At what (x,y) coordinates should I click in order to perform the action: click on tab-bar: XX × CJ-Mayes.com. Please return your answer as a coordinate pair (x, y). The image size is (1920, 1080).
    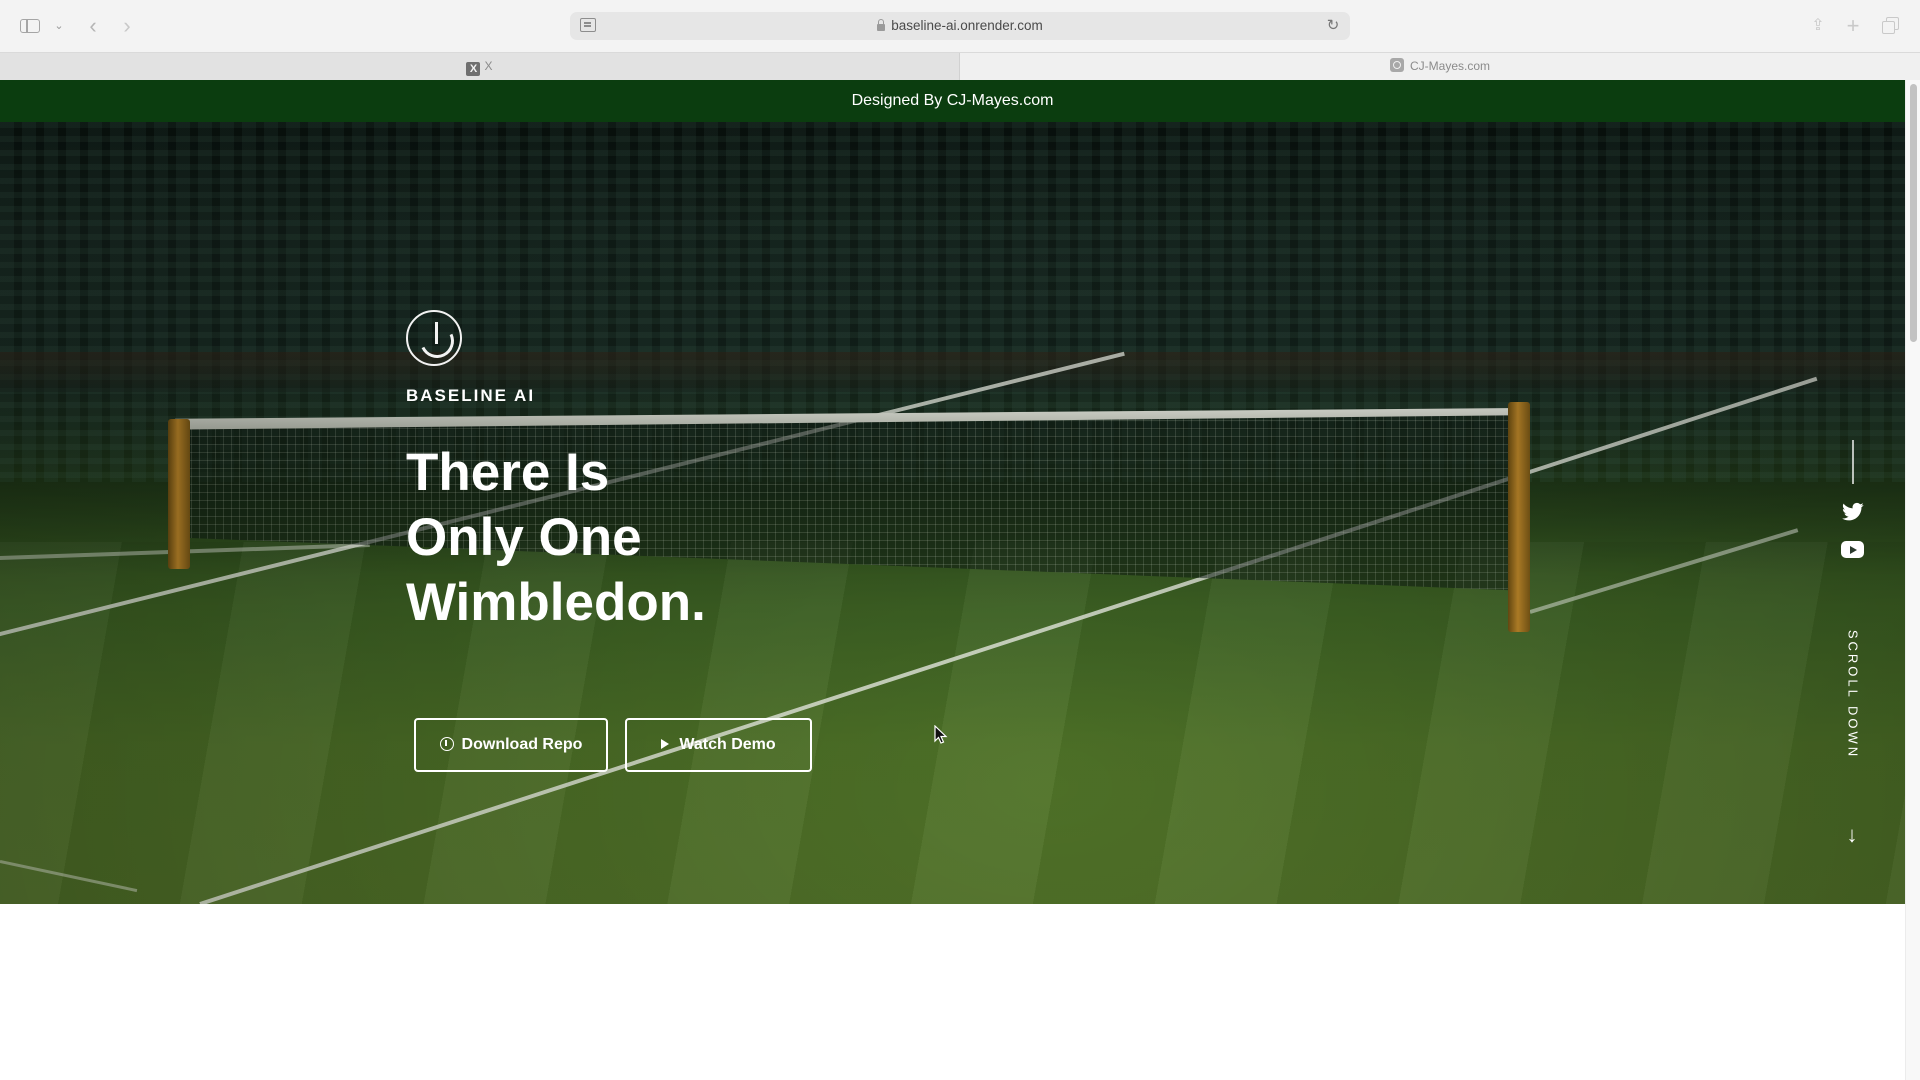
    Looking at the image, I should click on (960, 66).